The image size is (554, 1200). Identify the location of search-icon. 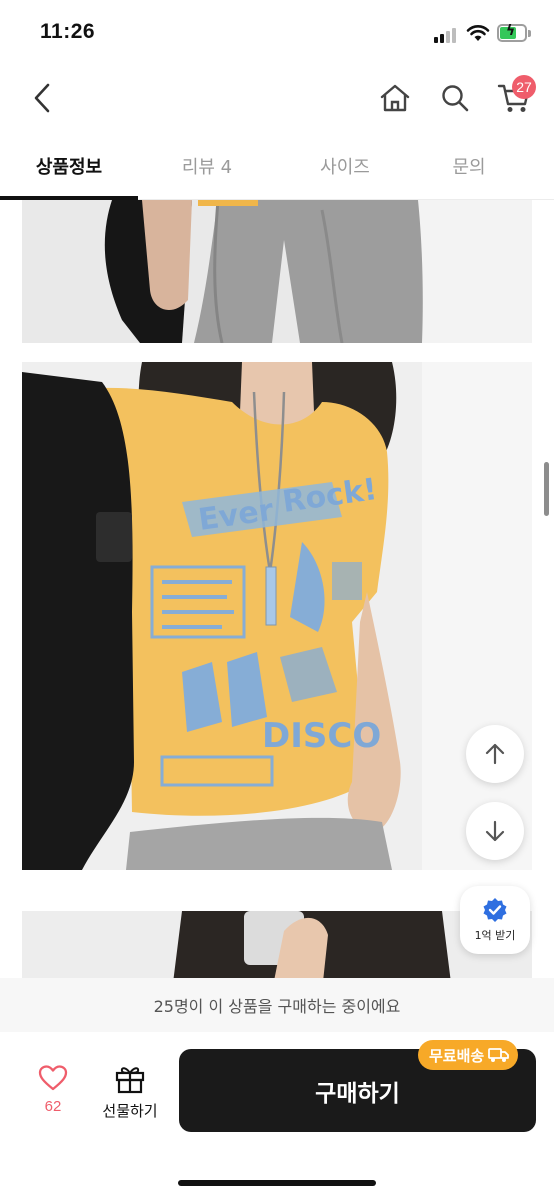
(455, 98).